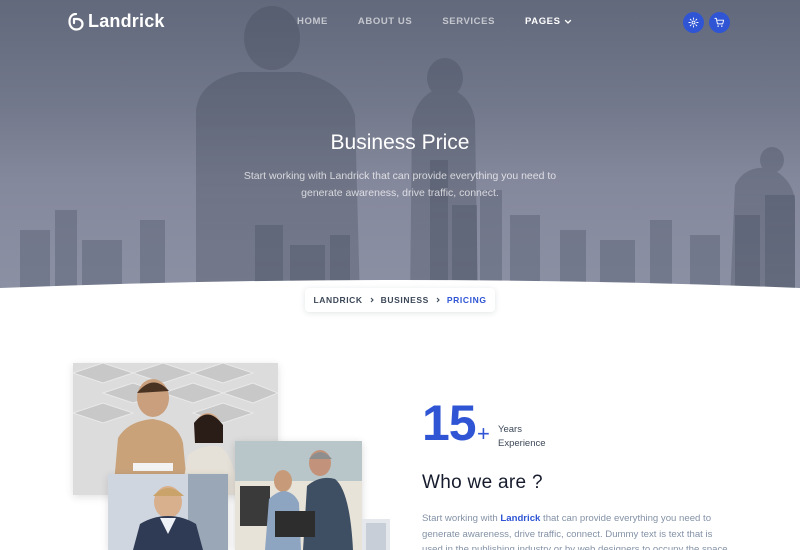 The width and height of the screenshot is (800, 550). What do you see at coordinates (312, 21) in the screenshot?
I see `menu-item-home: HOME` at bounding box center [312, 21].